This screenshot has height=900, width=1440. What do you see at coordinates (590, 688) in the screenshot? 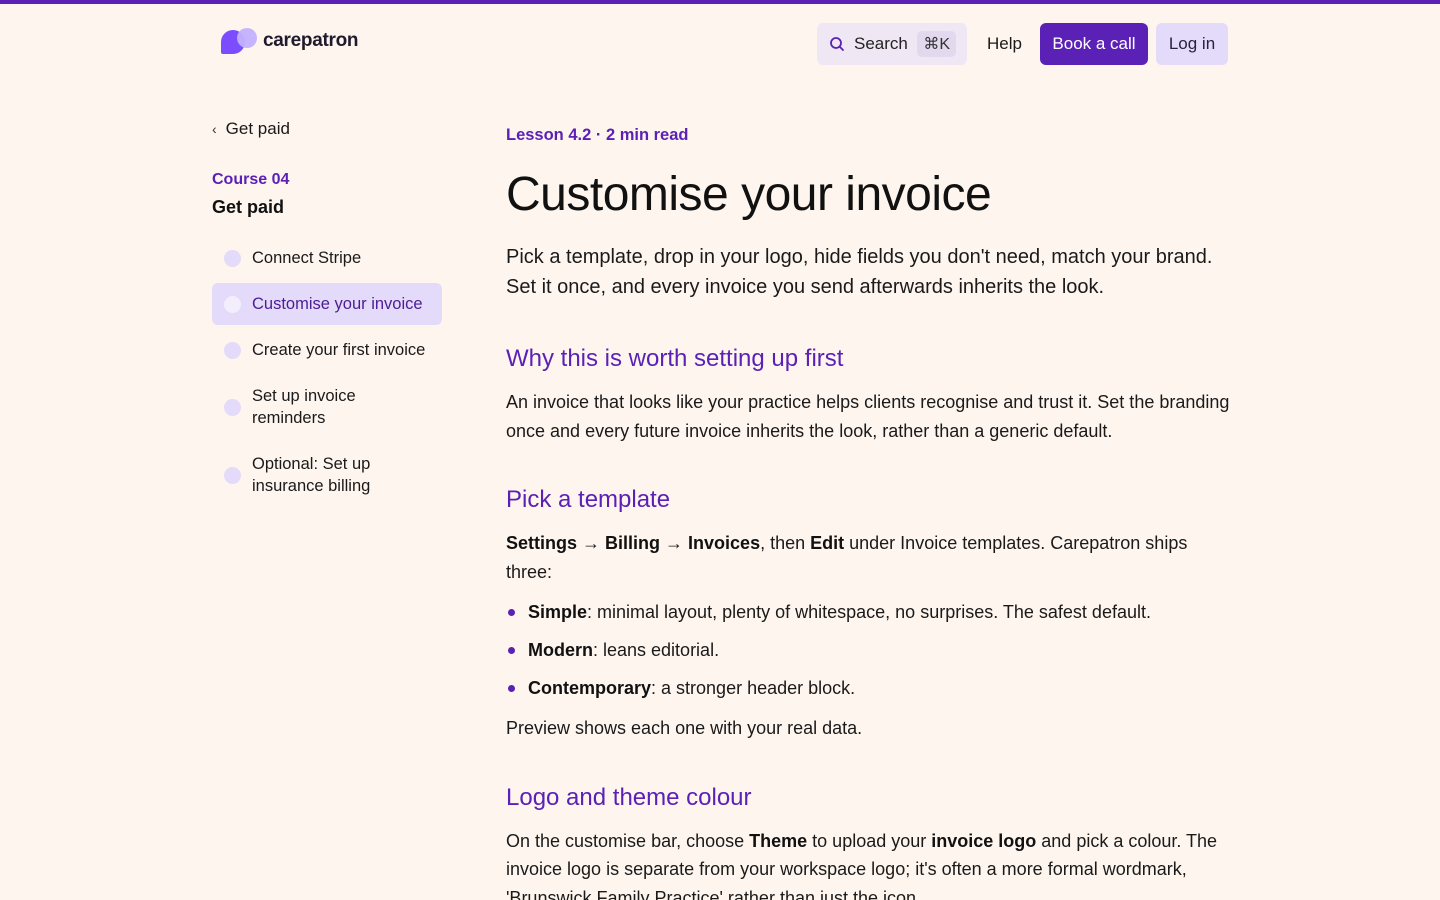
I see `template-name: Contemporary` at bounding box center [590, 688].